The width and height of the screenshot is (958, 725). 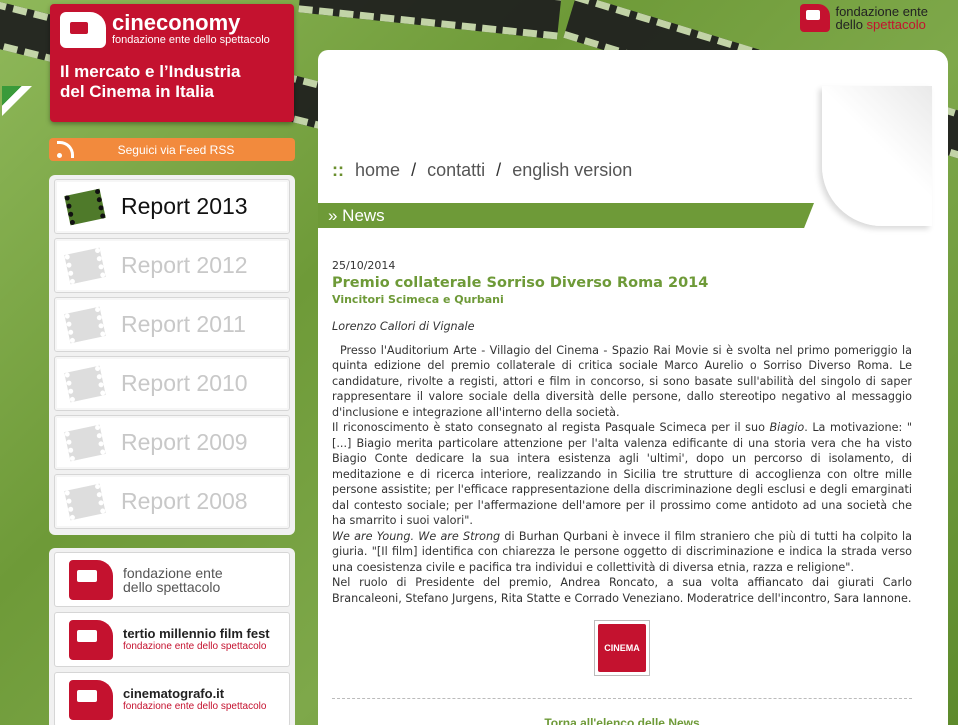 I want to click on report-label: Report 2009, so click(x=184, y=442).